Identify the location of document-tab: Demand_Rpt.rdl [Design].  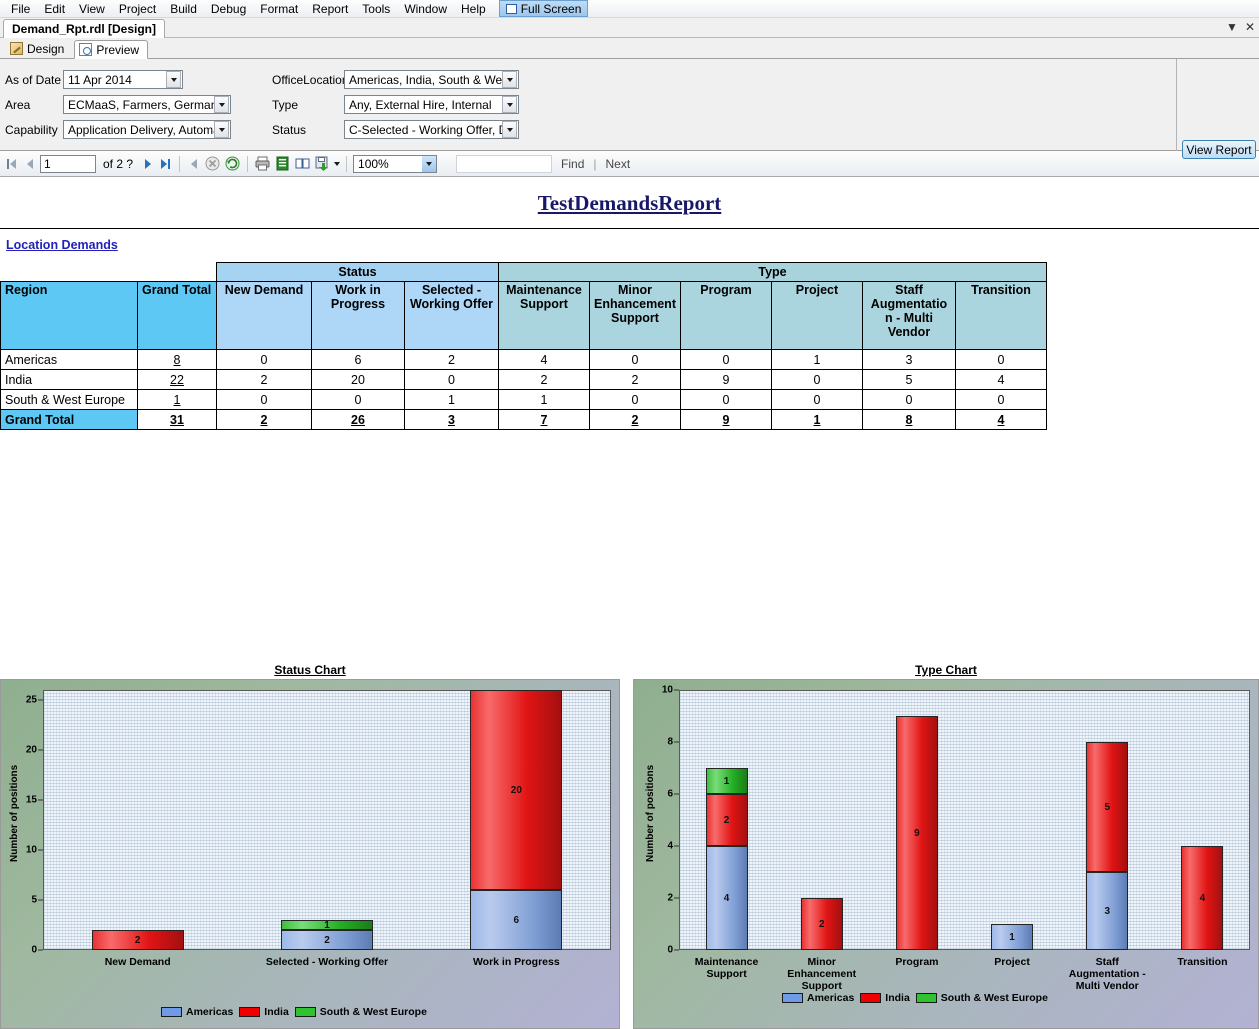
(84, 28).